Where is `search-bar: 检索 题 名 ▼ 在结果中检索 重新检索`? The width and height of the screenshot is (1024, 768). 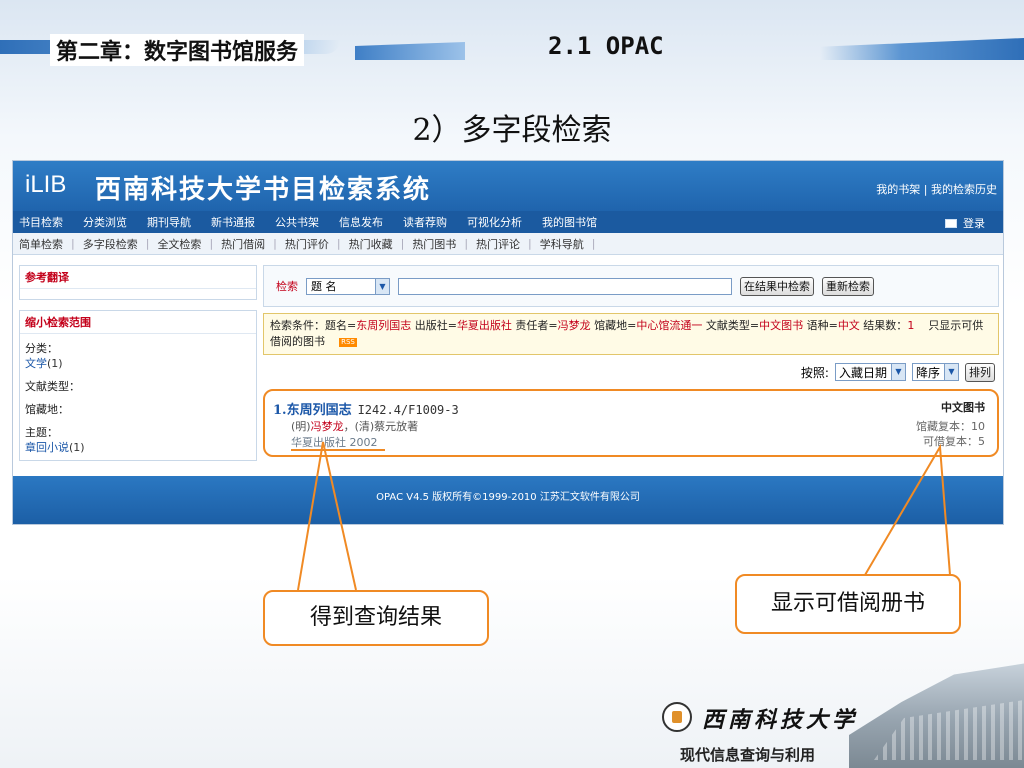
search-bar: 检索 题 名 ▼ 在结果中检索 重新检索 is located at coordinates (631, 286).